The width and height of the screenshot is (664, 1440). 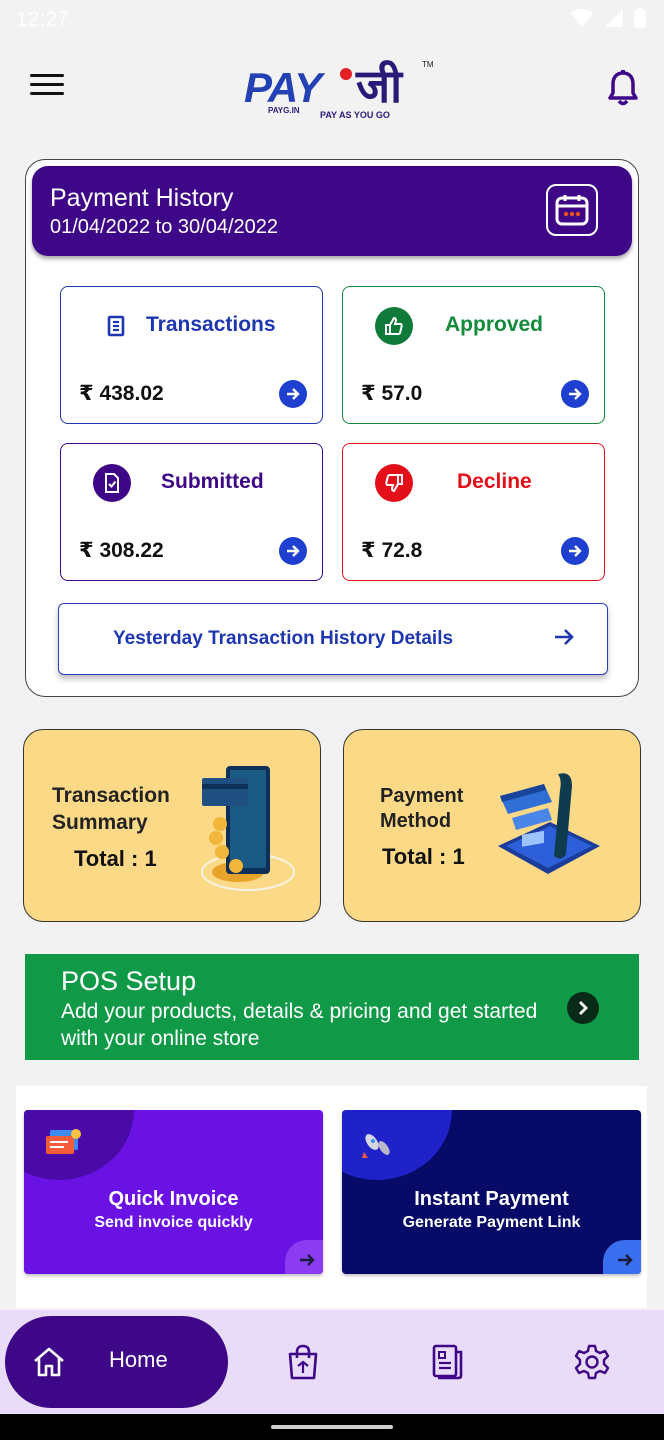 I want to click on document-check-icon, so click(x=112, y=483).